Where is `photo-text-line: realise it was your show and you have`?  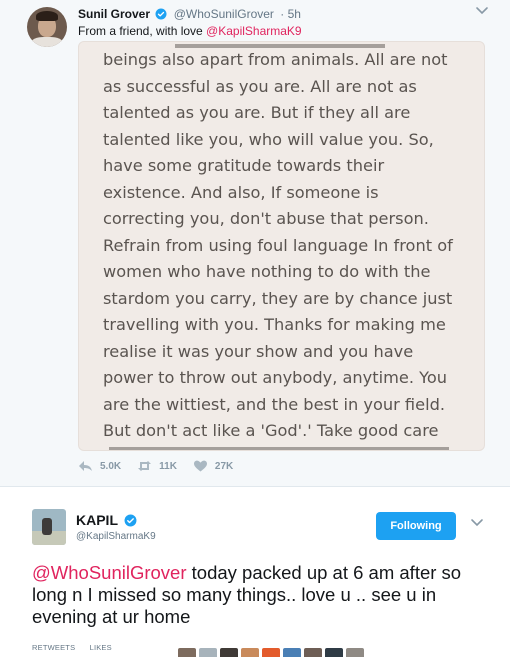
photo-text-line: realise it was your show and you have is located at coordinates (258, 351).